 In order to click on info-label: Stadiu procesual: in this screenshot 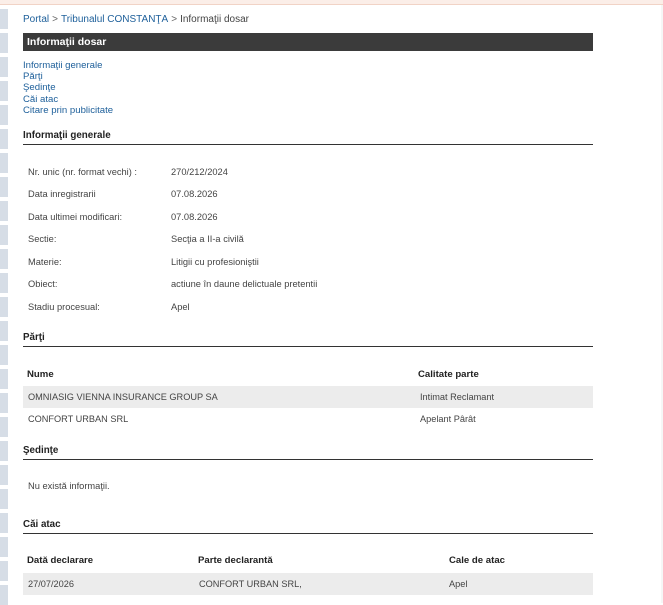, I will do `click(64, 307)`.